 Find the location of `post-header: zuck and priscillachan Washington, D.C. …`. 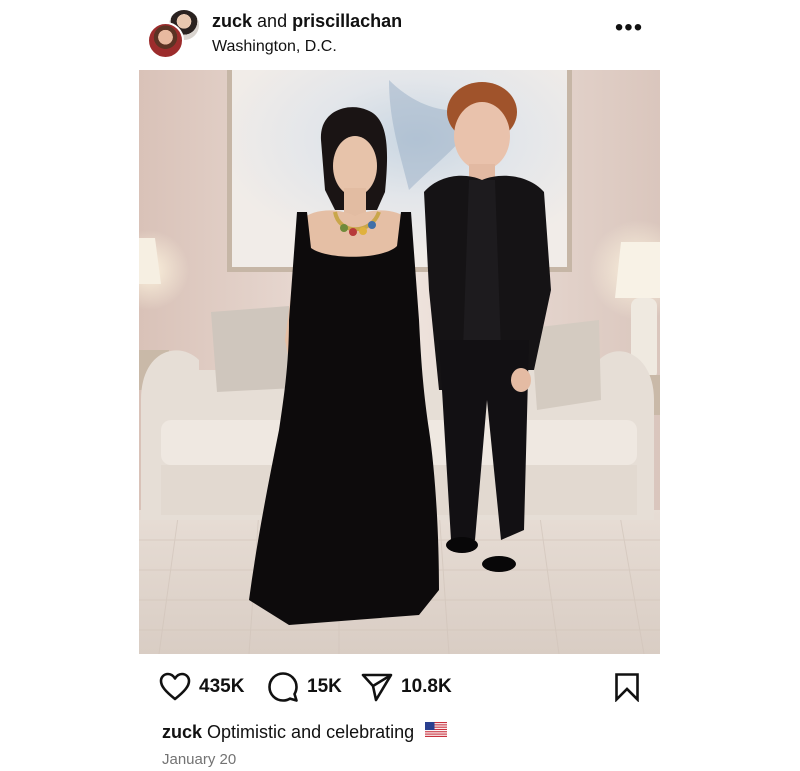

post-header: zuck and priscillachan Washington, D.C. … is located at coordinates (399, 35).